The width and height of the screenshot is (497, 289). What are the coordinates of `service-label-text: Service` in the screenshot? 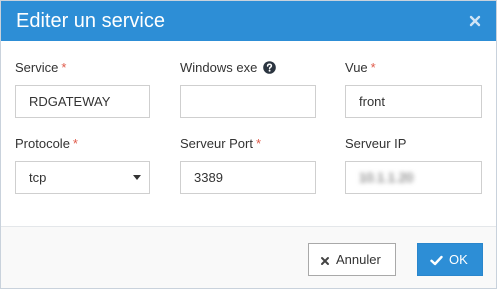 It's located at (37, 67).